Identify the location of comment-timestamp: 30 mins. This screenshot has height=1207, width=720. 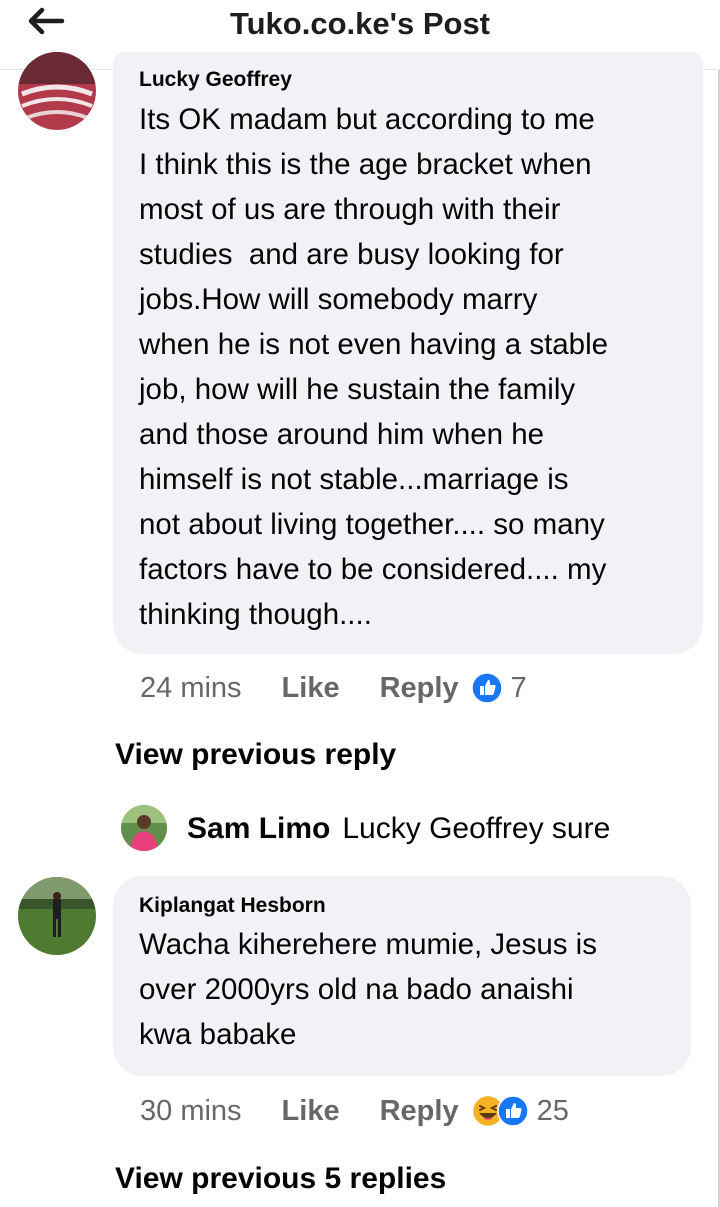
(191, 1110).